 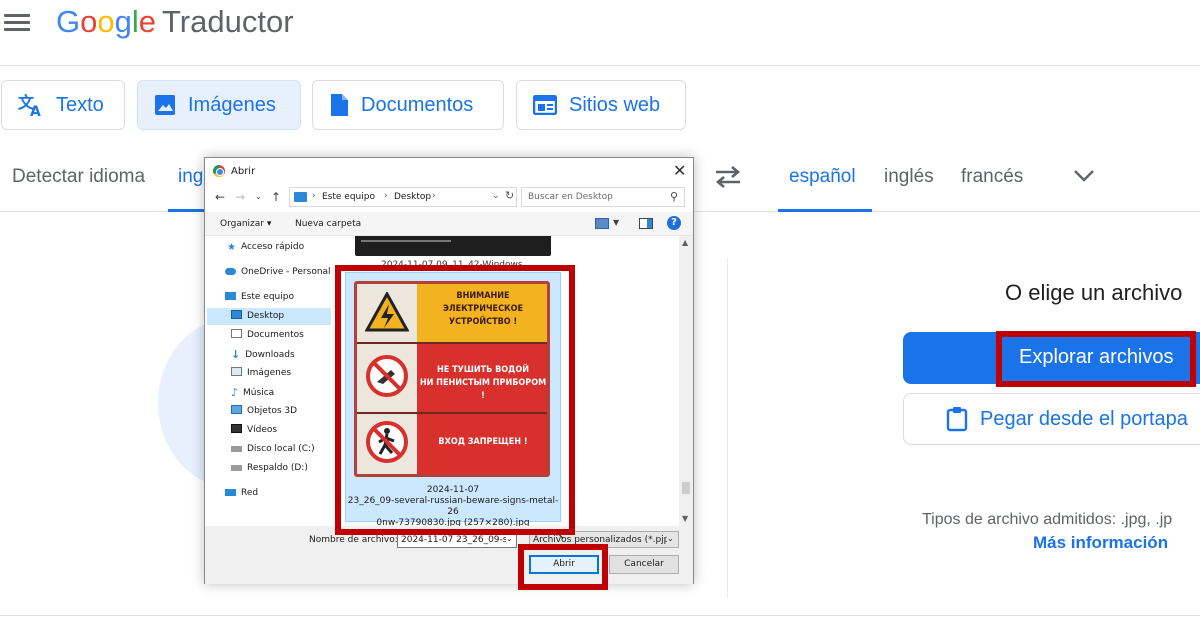 I want to click on menu-icon, so click(x=18, y=22).